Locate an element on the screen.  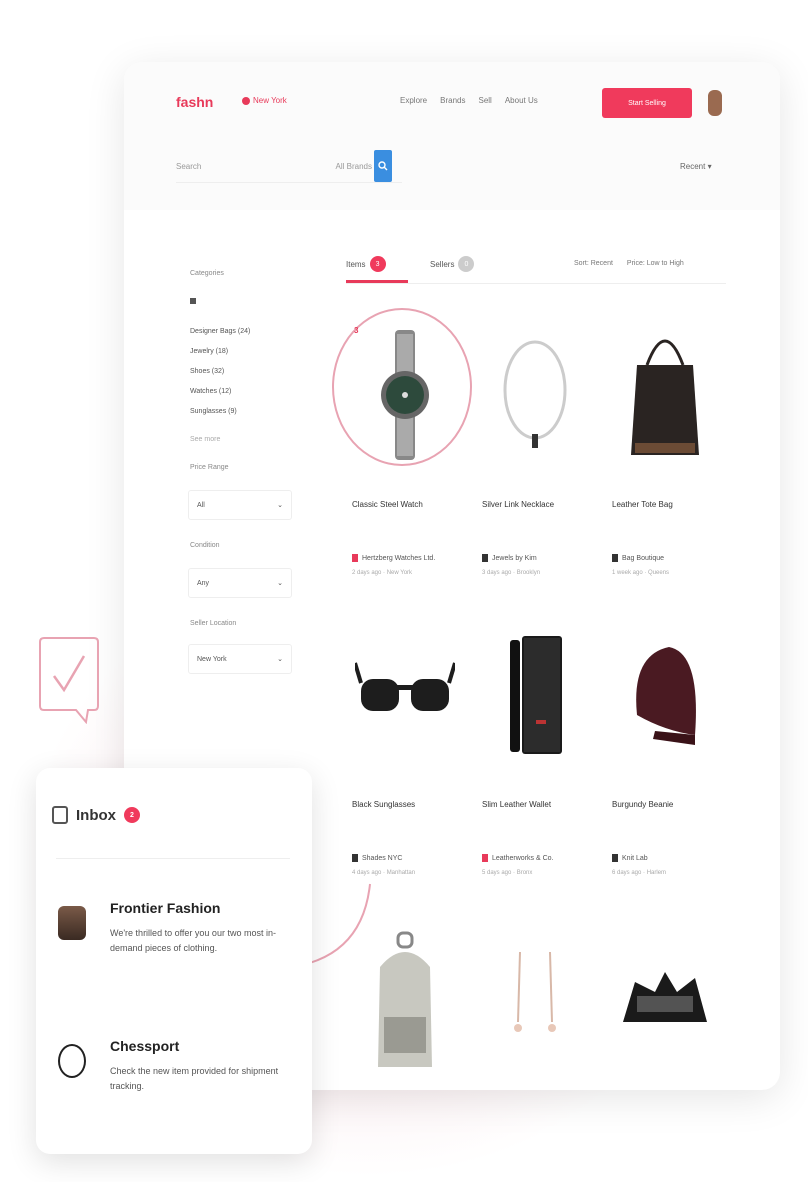
logo: fashn is located at coordinates (194, 102).